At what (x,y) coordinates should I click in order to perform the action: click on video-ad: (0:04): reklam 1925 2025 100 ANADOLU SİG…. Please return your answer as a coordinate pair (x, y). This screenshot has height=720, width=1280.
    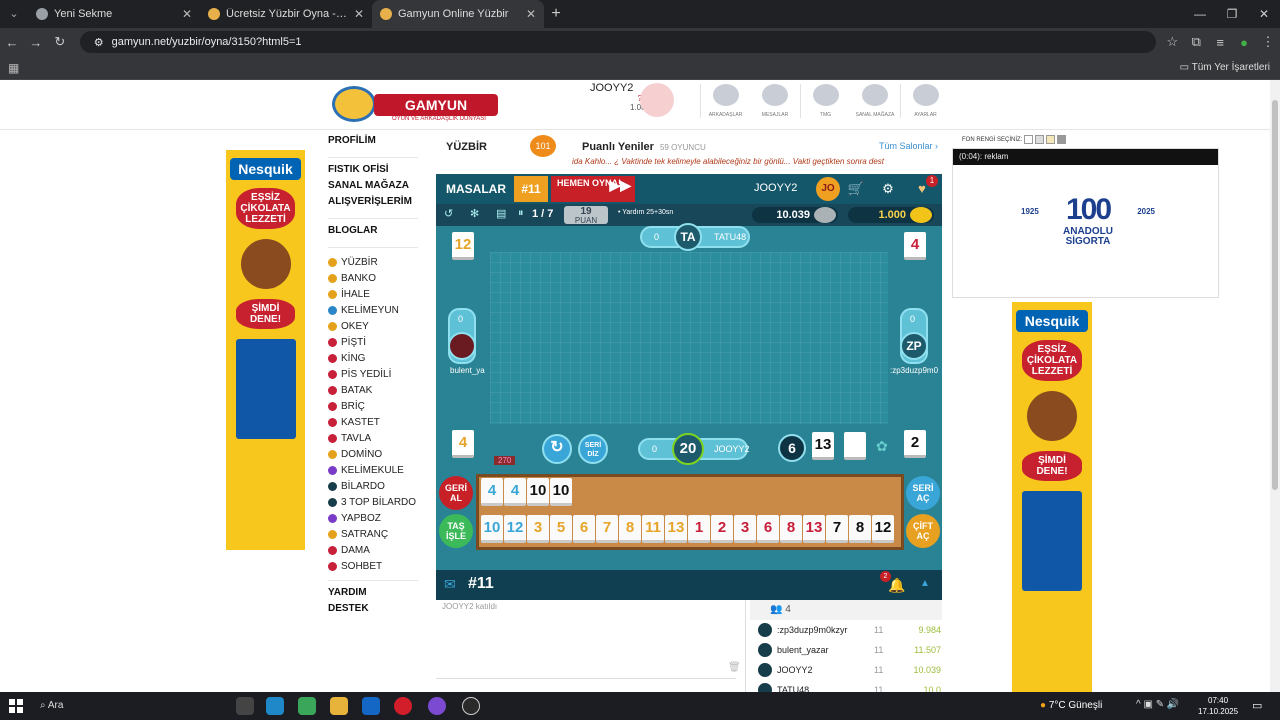
    Looking at the image, I should click on (1085, 223).